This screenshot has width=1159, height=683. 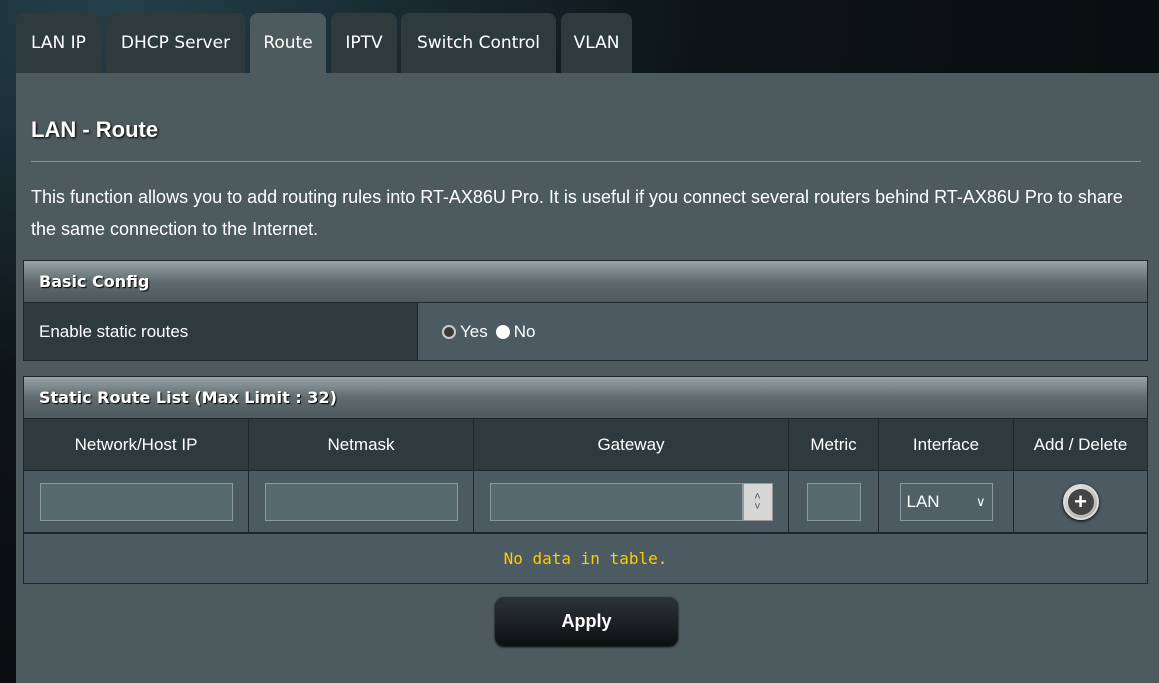 I want to click on apply-button: Apply, so click(x=586, y=621).